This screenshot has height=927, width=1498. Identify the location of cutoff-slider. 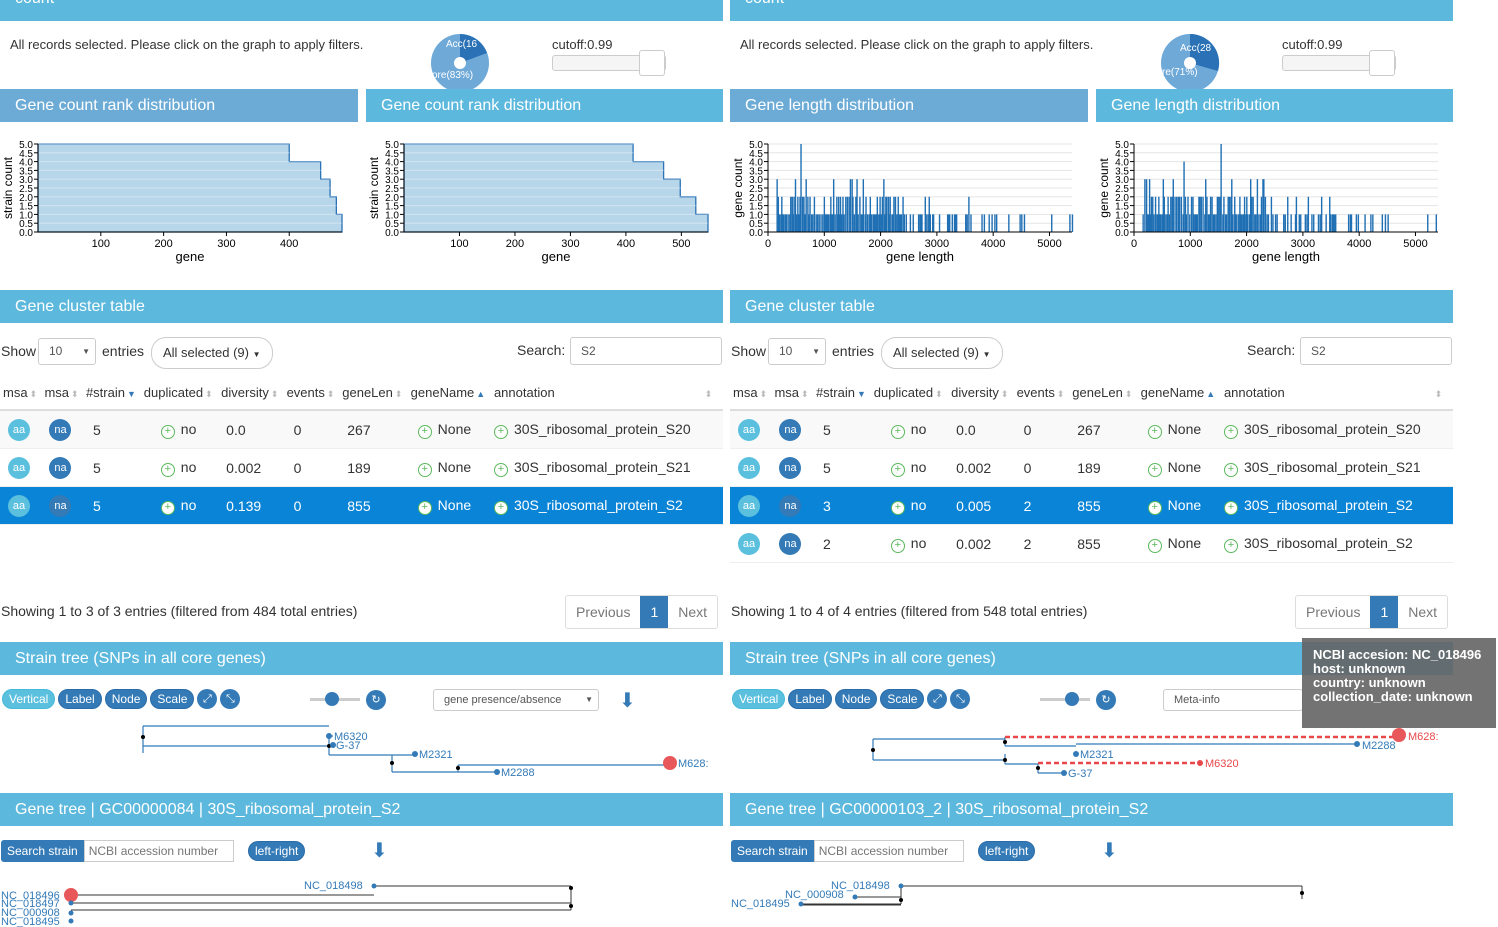
(609, 63).